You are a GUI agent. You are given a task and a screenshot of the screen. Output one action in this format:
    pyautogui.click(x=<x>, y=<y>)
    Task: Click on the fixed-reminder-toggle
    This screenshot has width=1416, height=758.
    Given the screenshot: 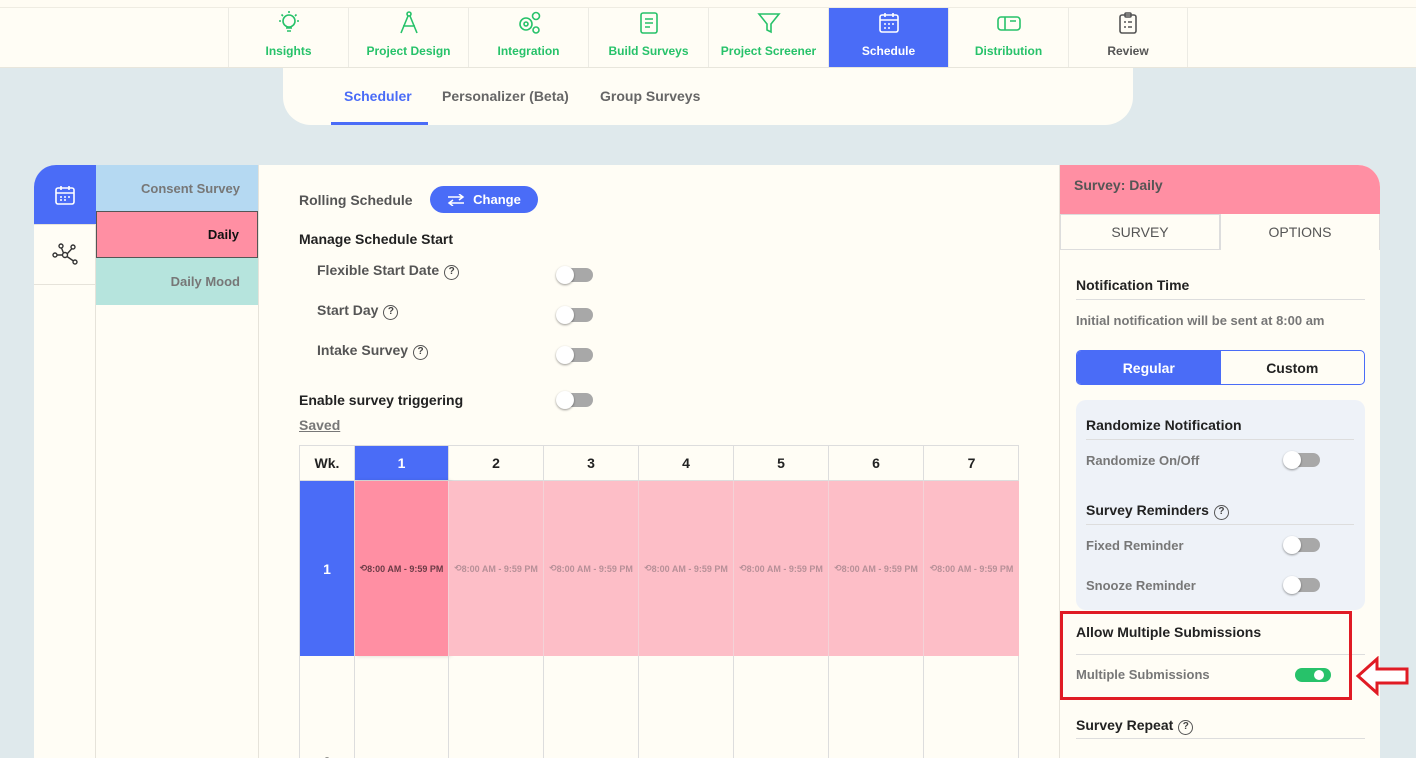 What is the action you would take?
    pyautogui.click(x=1301, y=545)
    